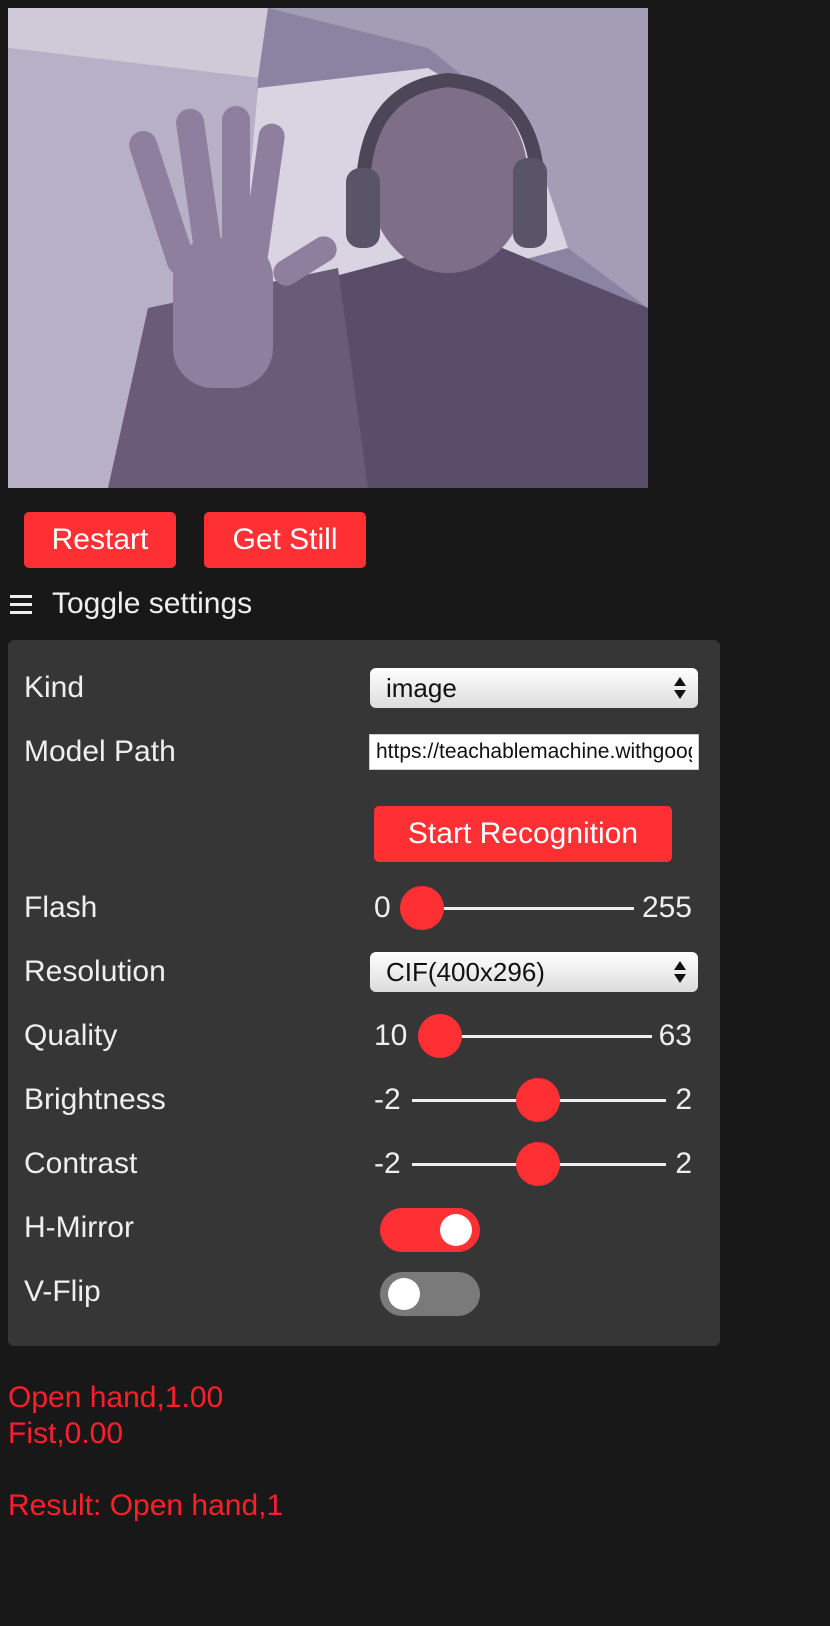 This screenshot has width=830, height=1626. Describe the element at coordinates (61, 907) in the screenshot. I see `flash-label: Flash` at that location.